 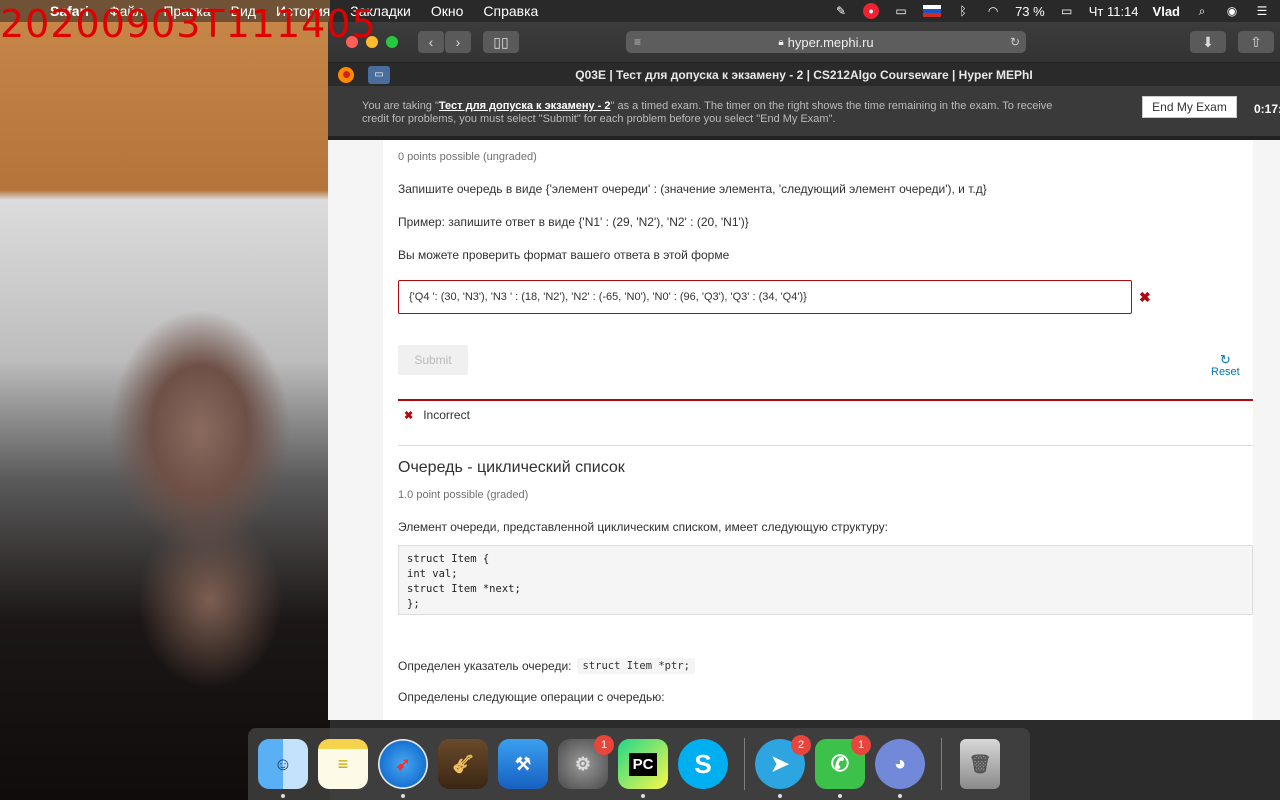 What do you see at coordinates (636, 666) in the screenshot?
I see `pointer-code: struct Item *ptr;` at bounding box center [636, 666].